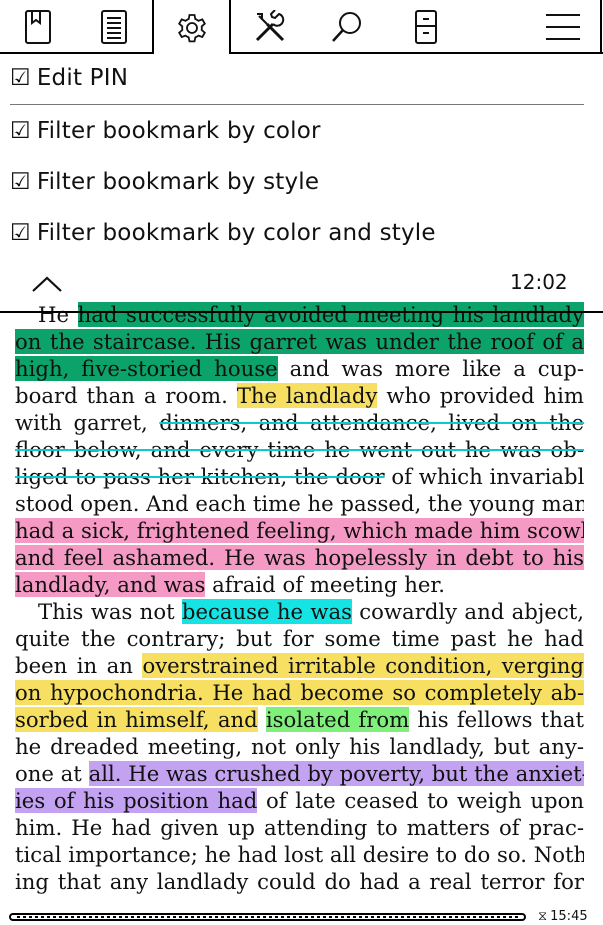 This screenshot has height=925, width=603. Describe the element at coordinates (601, 27) in the screenshot. I see `panel-edge` at that location.